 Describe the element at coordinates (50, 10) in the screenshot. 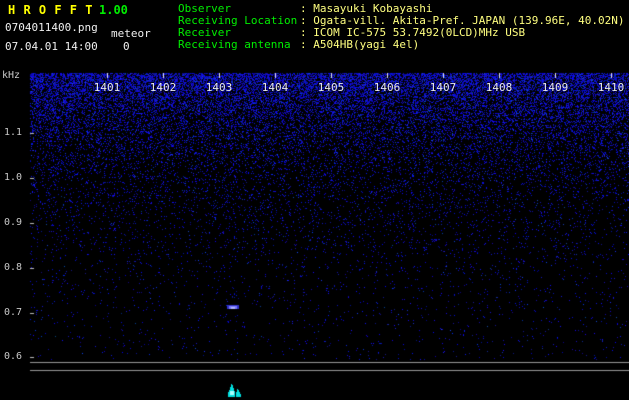

I see `app-title: H R O F F T` at that location.